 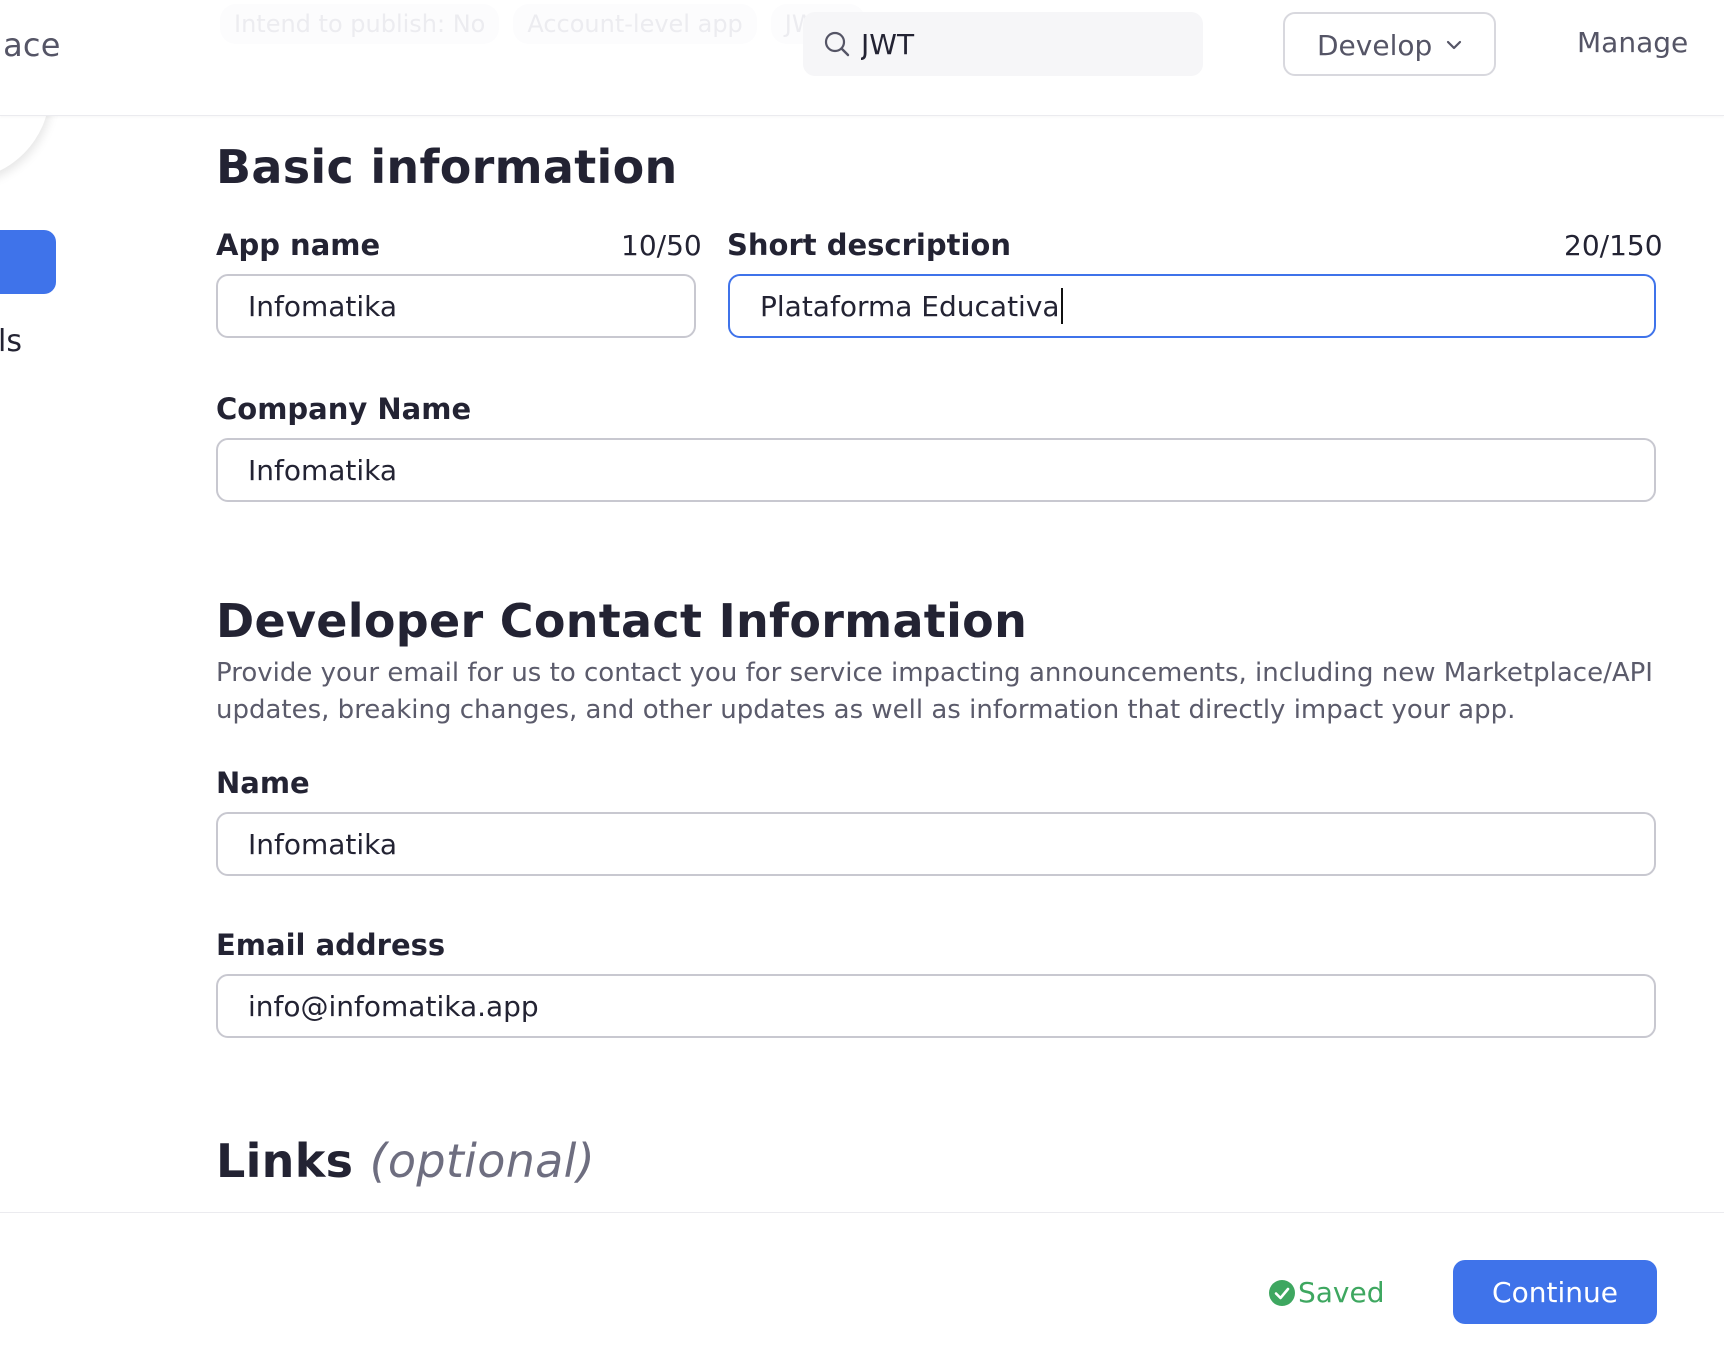 I want to click on links-optional: (optional), so click(x=482, y=1161).